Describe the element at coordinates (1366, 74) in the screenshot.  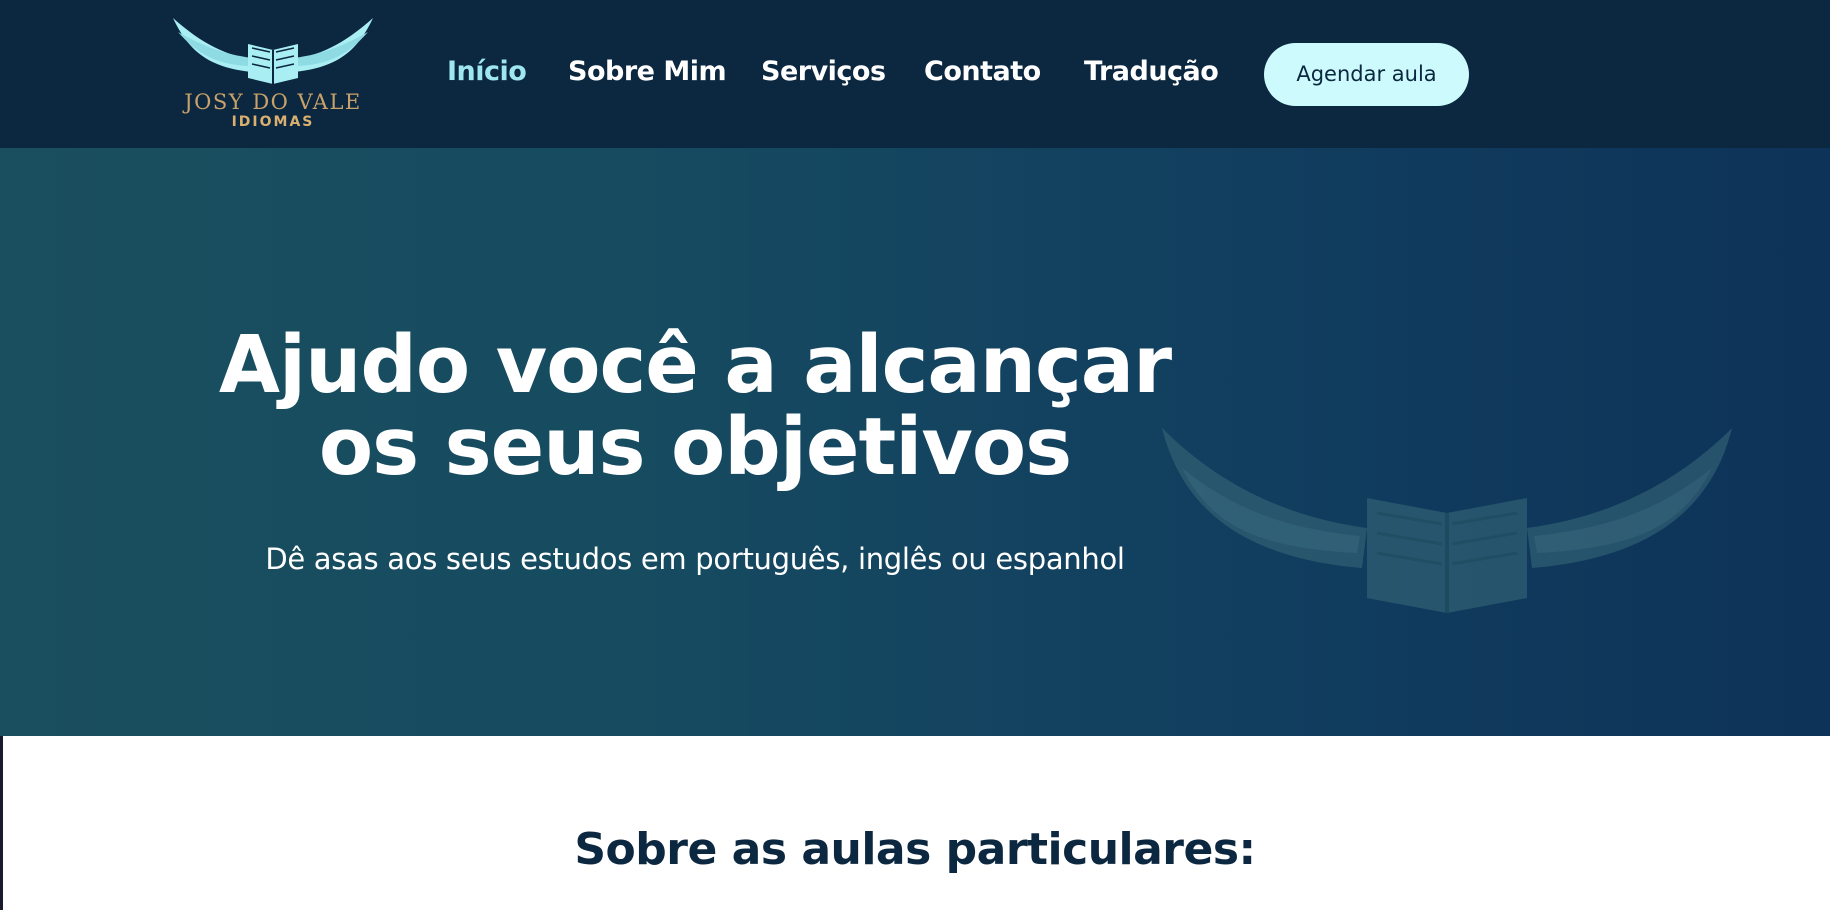
I see `schedule-class-button: Agendar aula` at that location.